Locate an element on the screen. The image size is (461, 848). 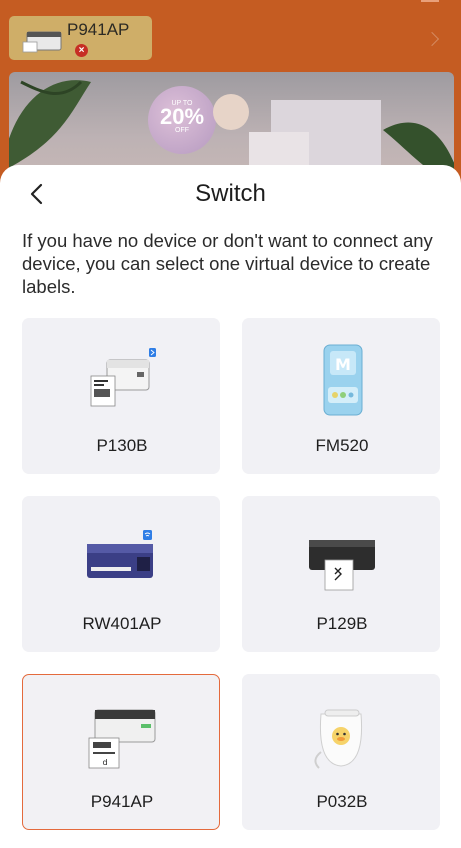
current-device-chip: P941AP × is located at coordinates (80, 38).